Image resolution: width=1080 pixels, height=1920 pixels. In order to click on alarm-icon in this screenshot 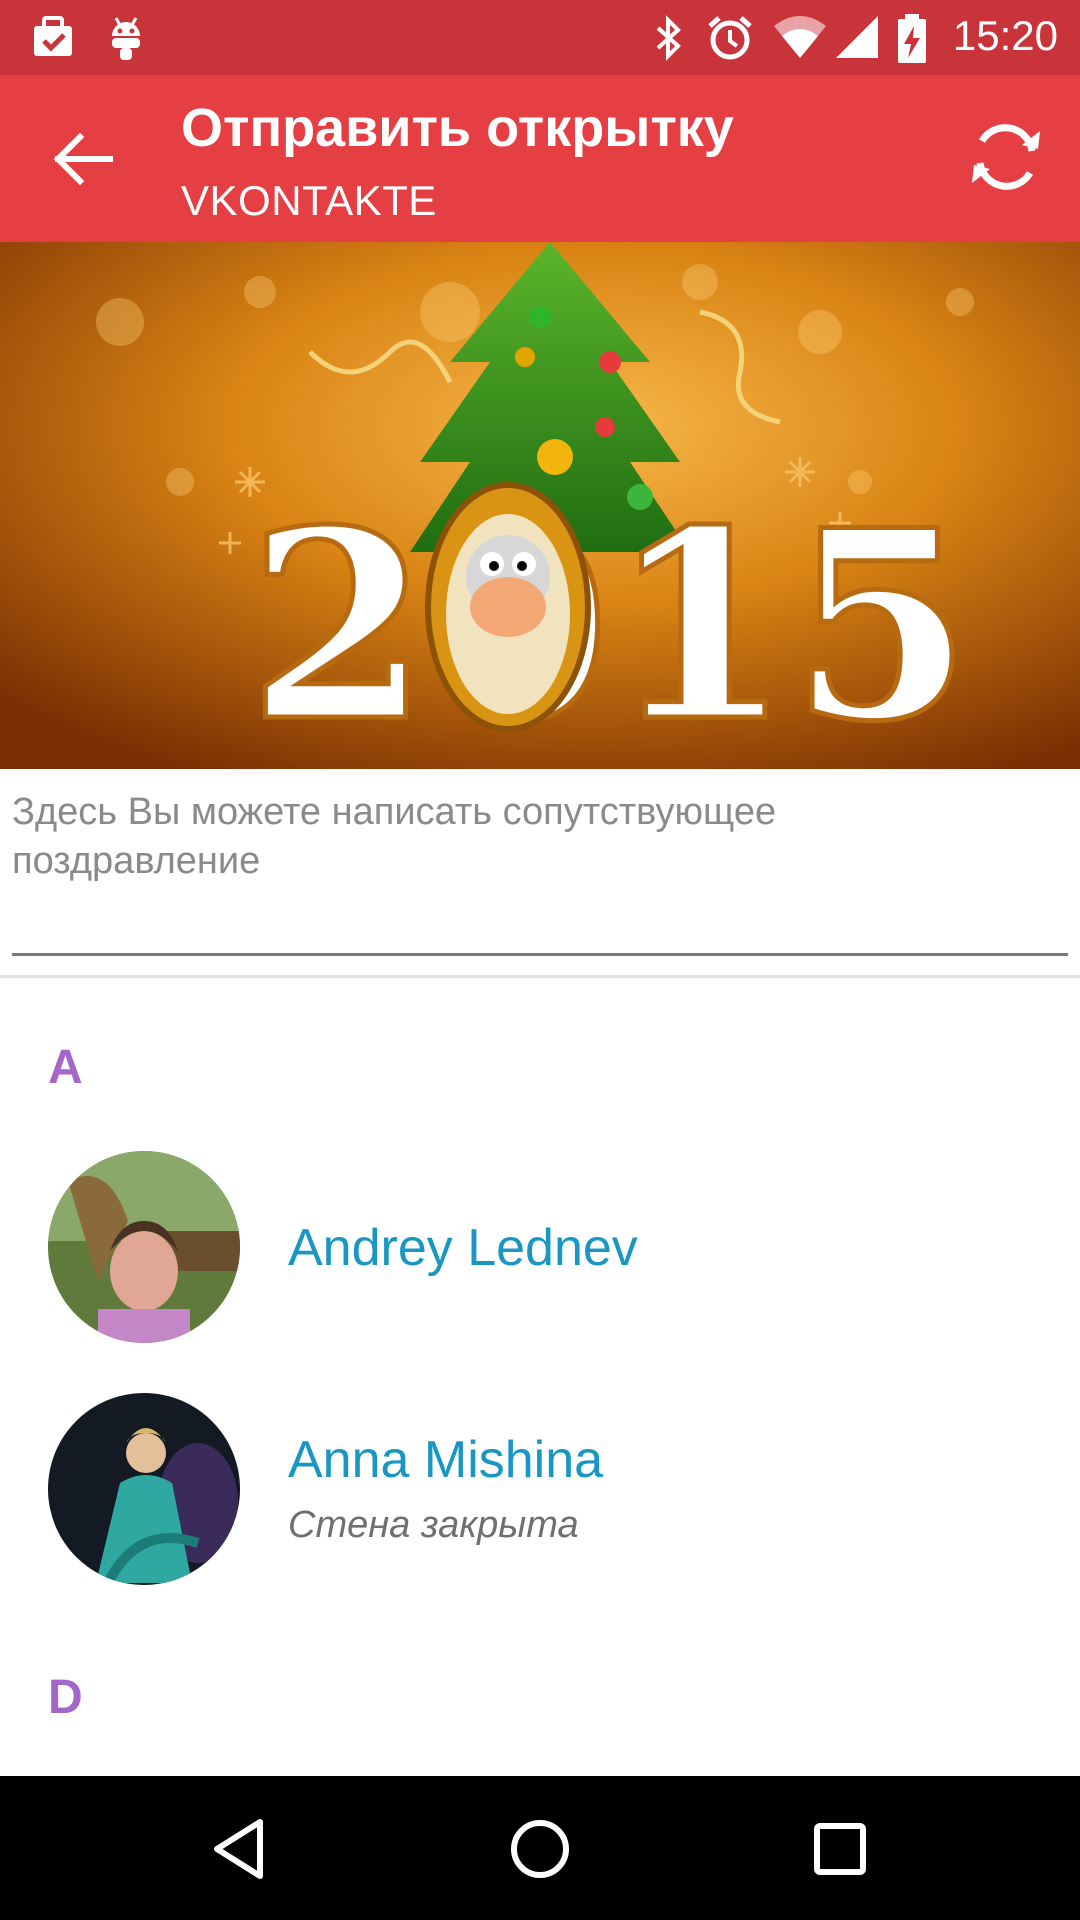, I will do `click(730, 38)`.